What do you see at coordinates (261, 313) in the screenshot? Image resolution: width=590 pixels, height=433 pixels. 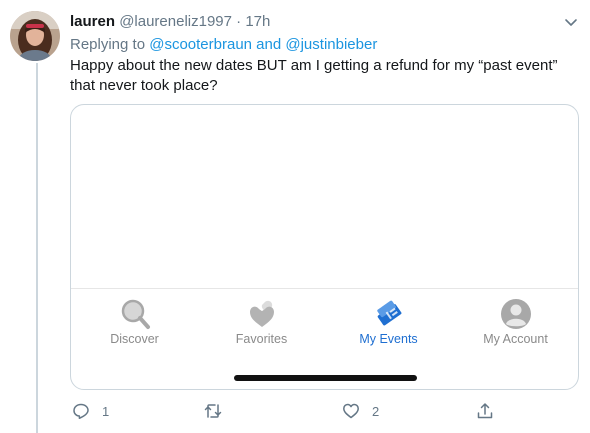 I see `hearts-icon` at bounding box center [261, 313].